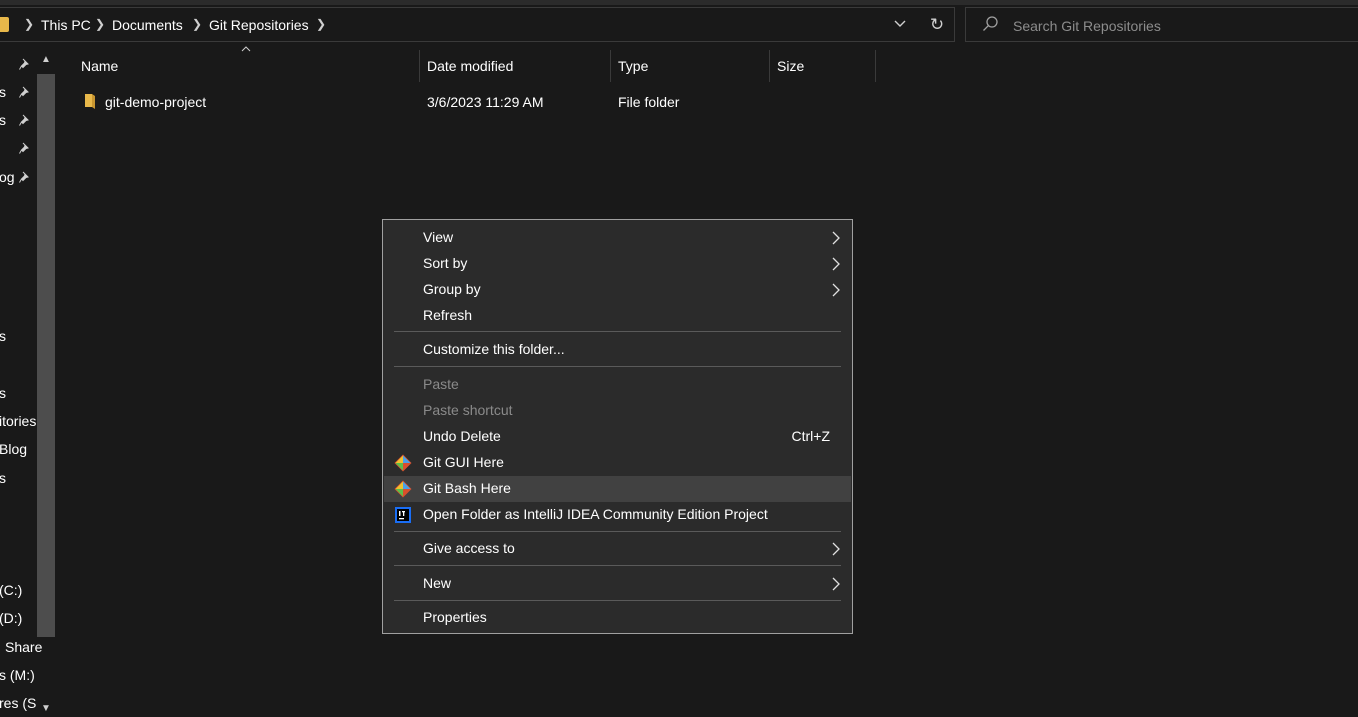  I want to click on scroll-down-icon: ▼, so click(46, 709).